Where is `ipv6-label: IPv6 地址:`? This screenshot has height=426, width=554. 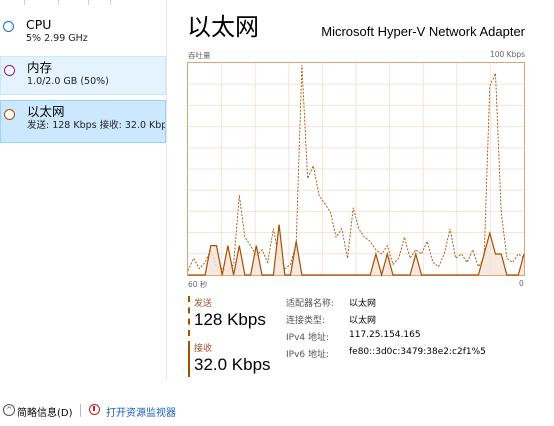
ipv6-label: IPv6 地址: is located at coordinates (308, 355).